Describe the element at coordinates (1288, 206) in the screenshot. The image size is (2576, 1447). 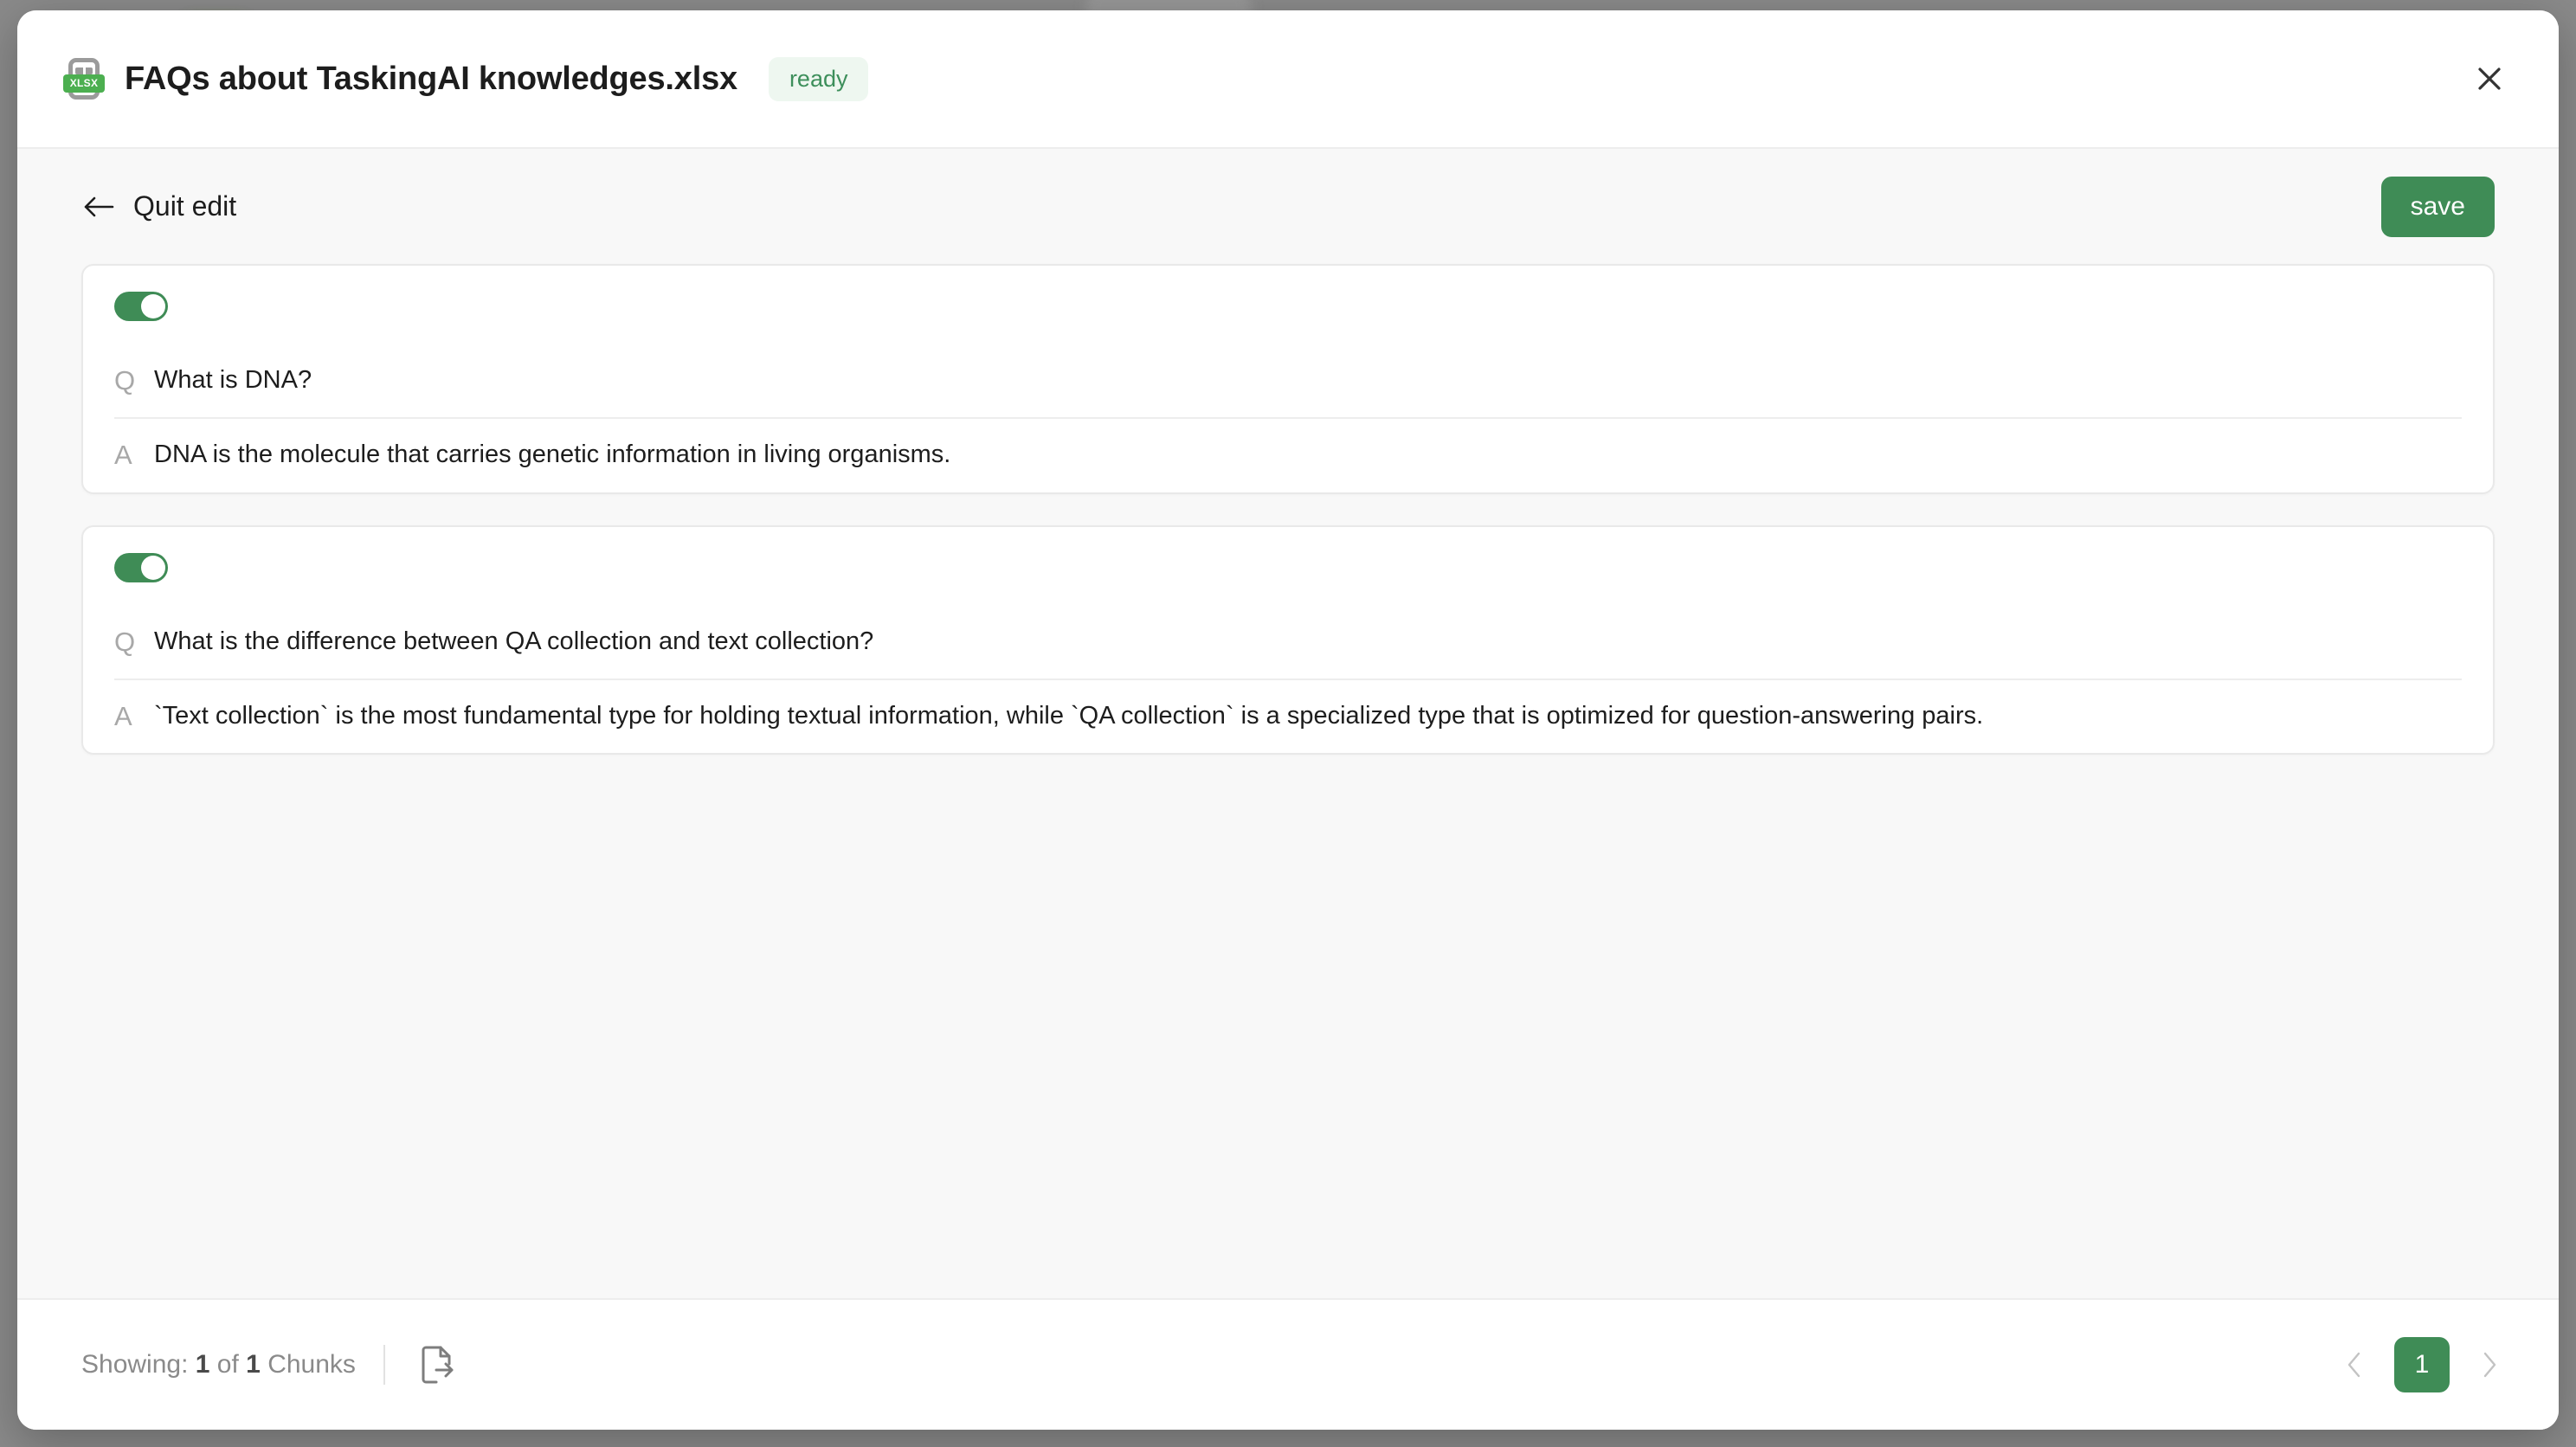
I see `edit-toolbar: Quit edit save` at that location.